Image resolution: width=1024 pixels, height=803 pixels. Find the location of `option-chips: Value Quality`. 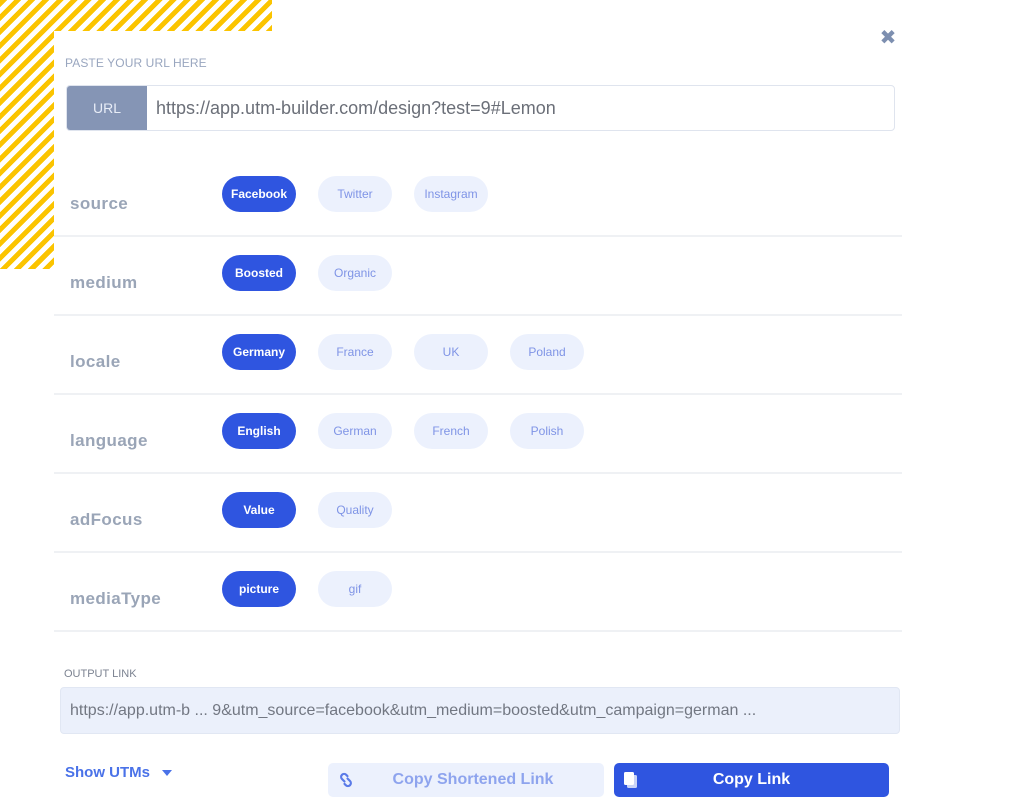

option-chips: Value Quality is located at coordinates (307, 510).